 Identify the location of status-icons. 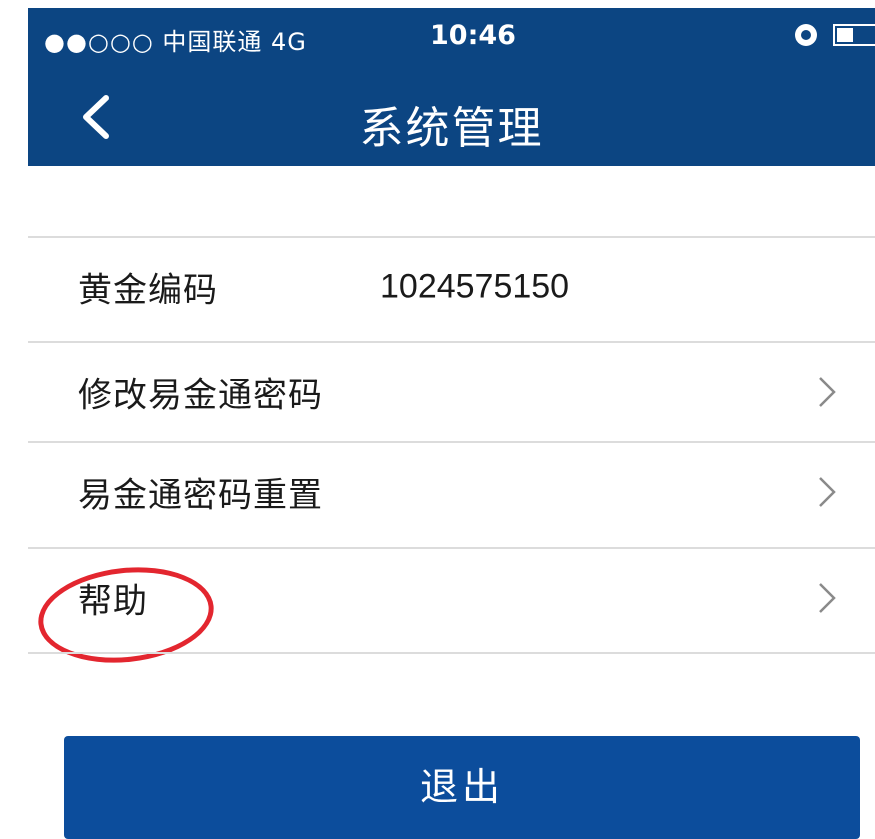
(835, 36).